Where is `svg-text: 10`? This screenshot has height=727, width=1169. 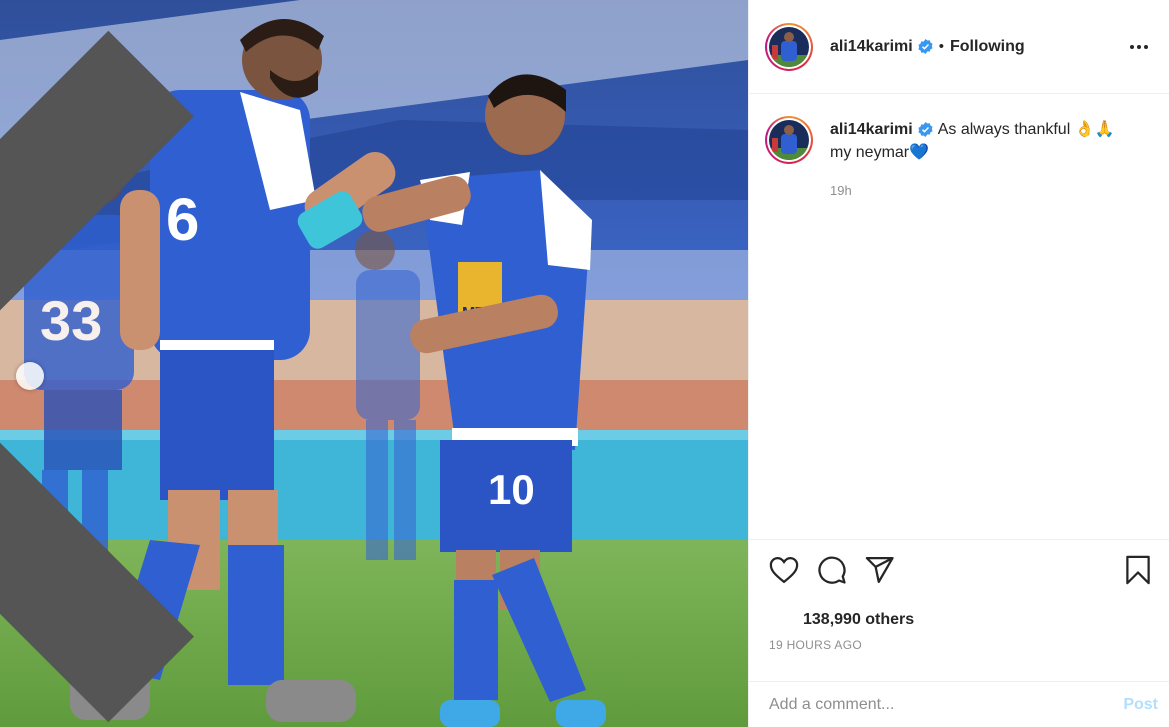 svg-text: 10 is located at coordinates (511, 489).